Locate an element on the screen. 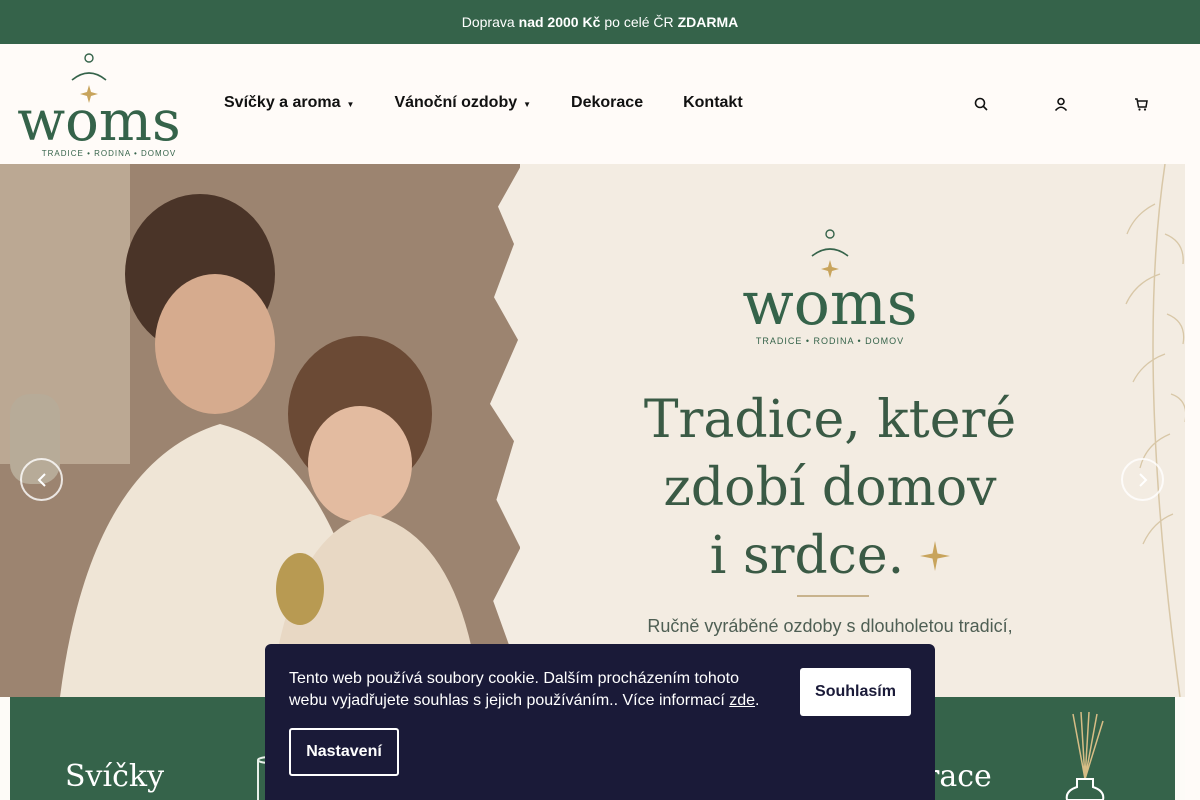  chevron-left-icon is located at coordinates (41, 479).